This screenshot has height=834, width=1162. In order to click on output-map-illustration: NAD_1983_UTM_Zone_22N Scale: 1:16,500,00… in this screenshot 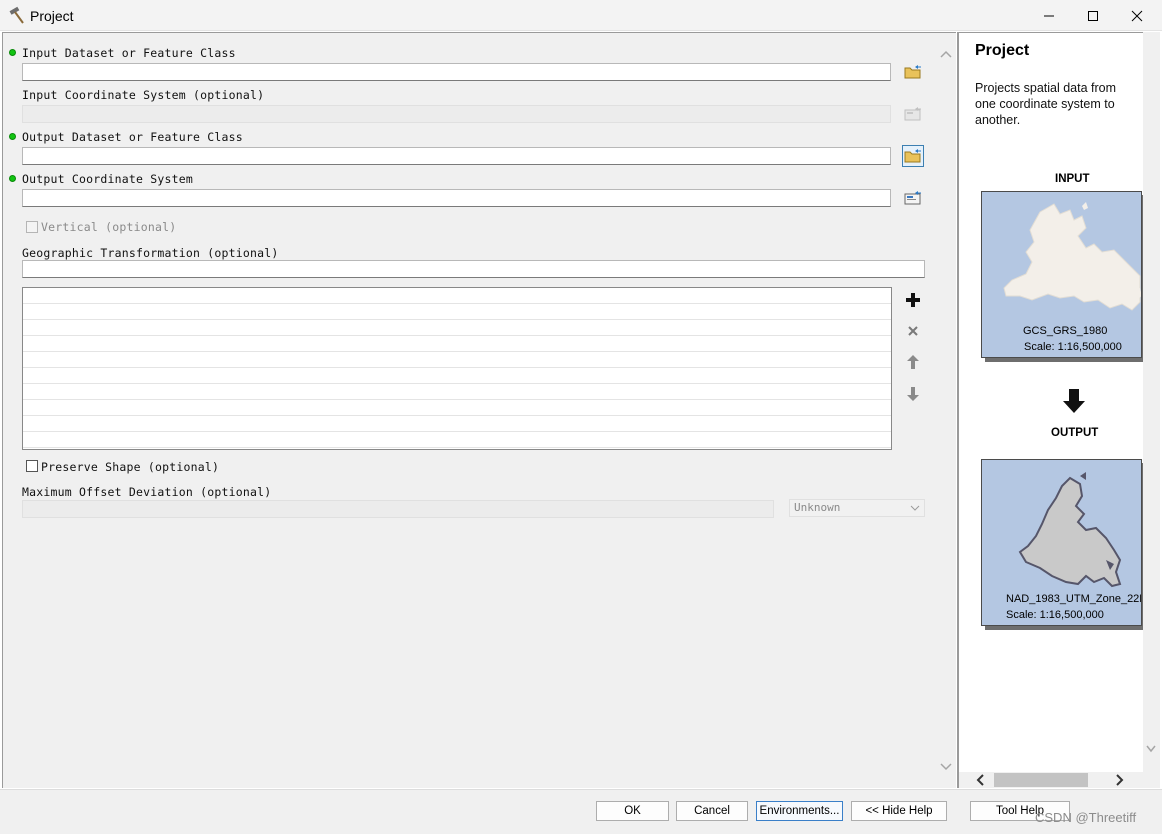, I will do `click(1061, 542)`.